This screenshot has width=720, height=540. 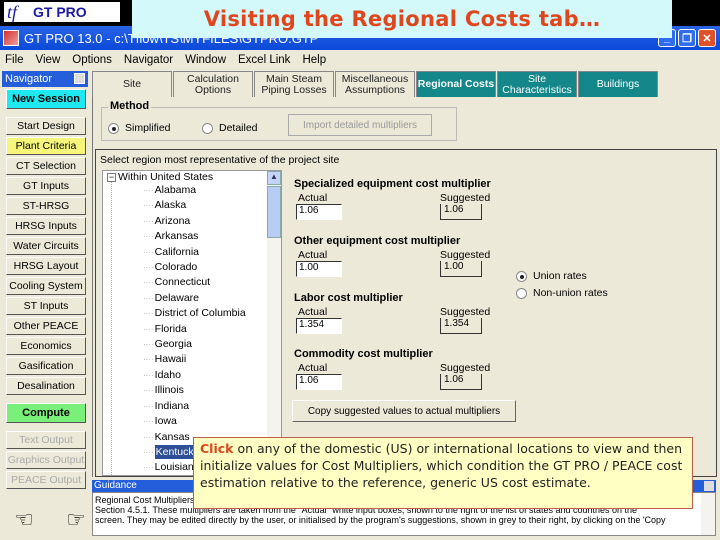 I want to click on state-label: Kansas, so click(x=172, y=436).